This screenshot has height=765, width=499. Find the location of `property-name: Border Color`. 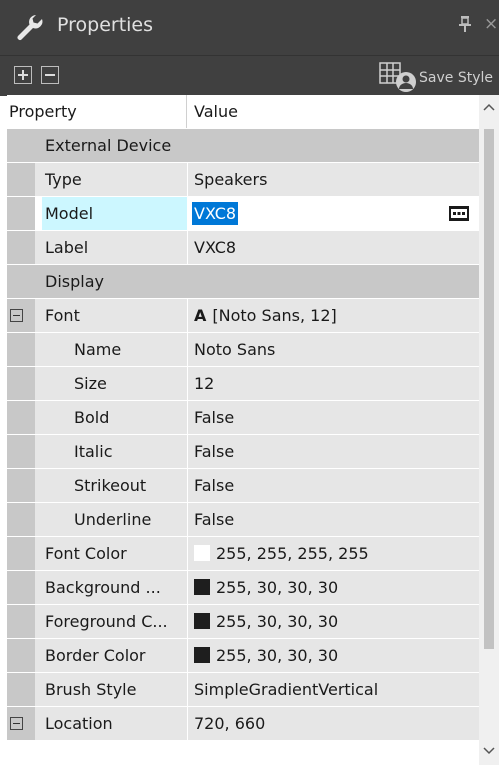

property-name: Border Color is located at coordinates (95, 655).